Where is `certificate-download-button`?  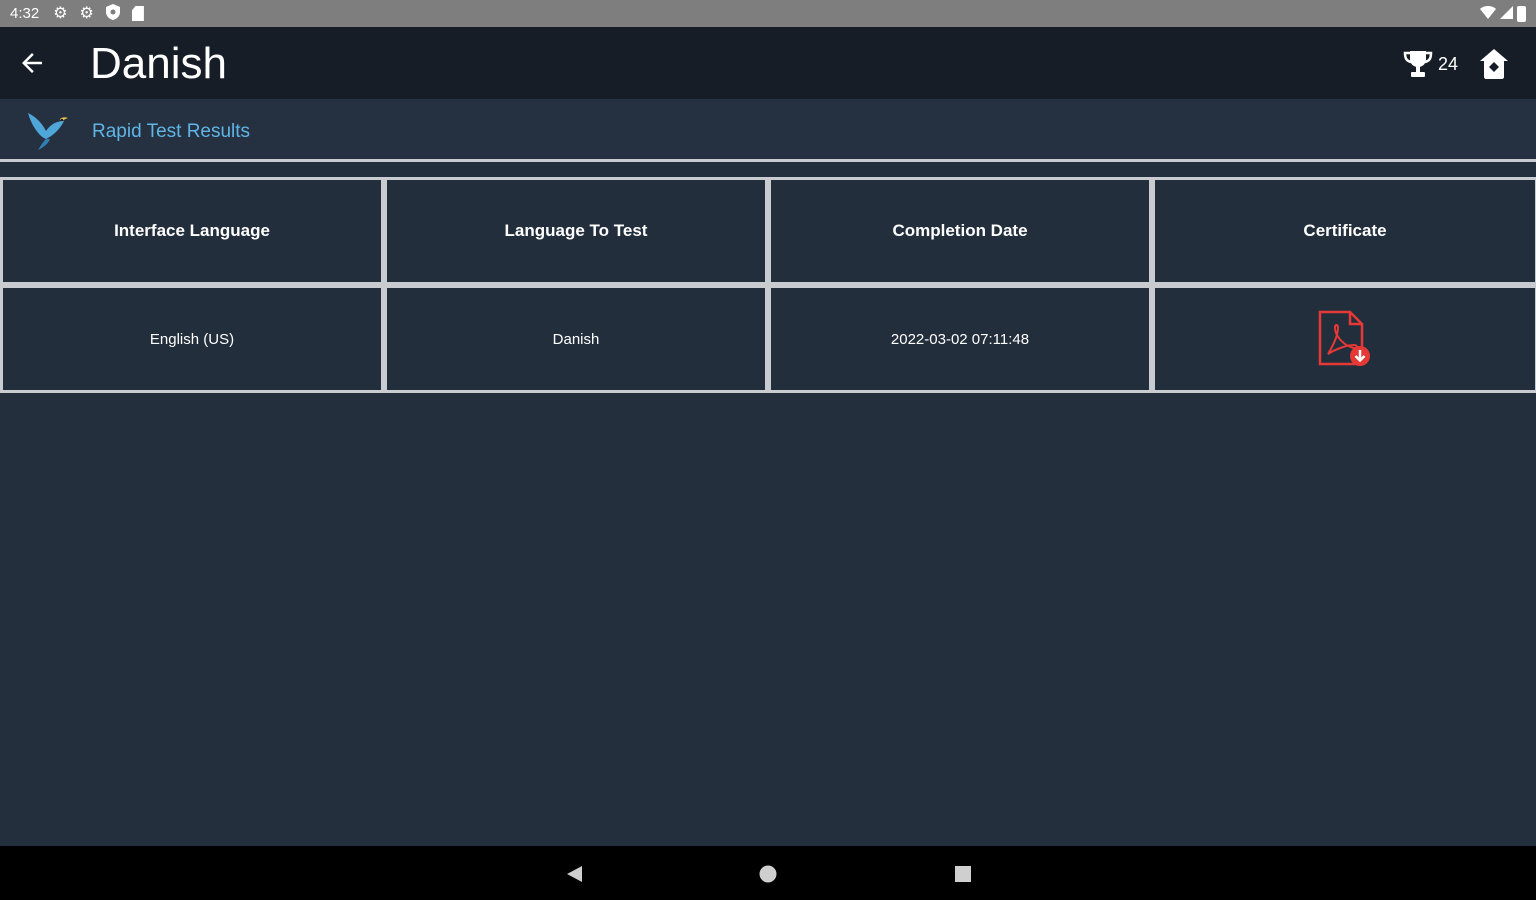 certificate-download-button is located at coordinates (1345, 339).